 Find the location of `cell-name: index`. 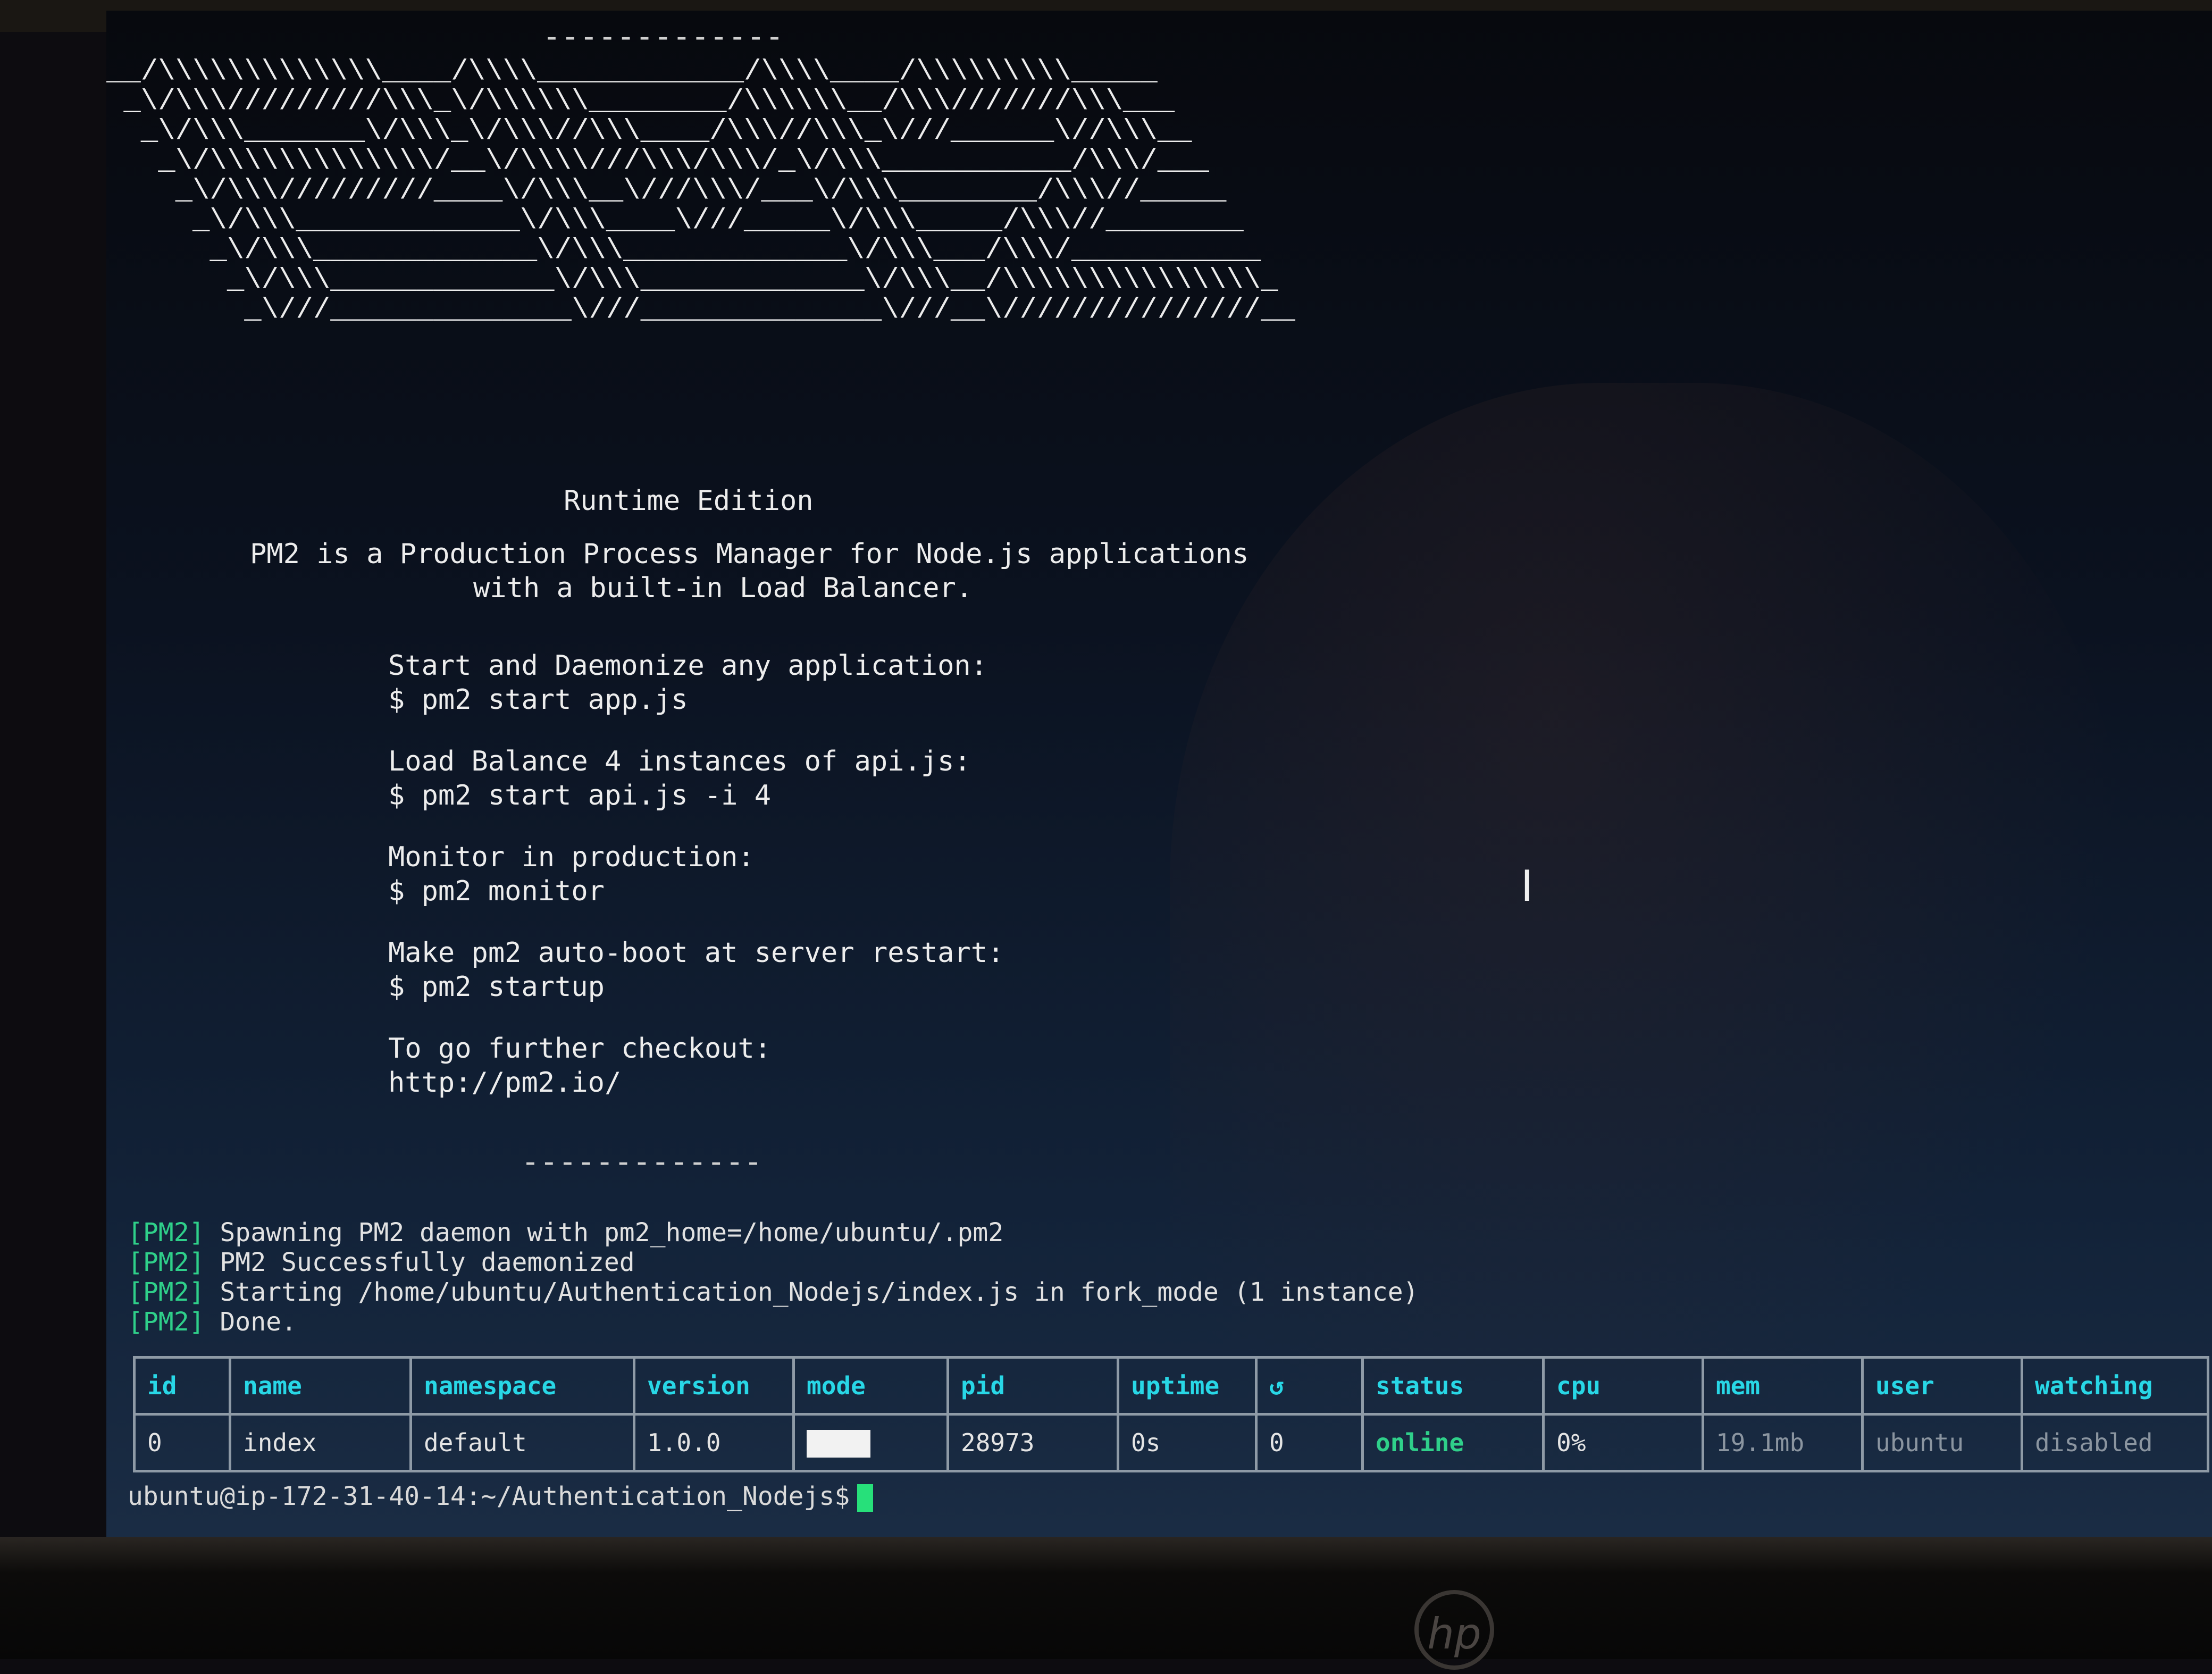

cell-name: index is located at coordinates (320, 1442).